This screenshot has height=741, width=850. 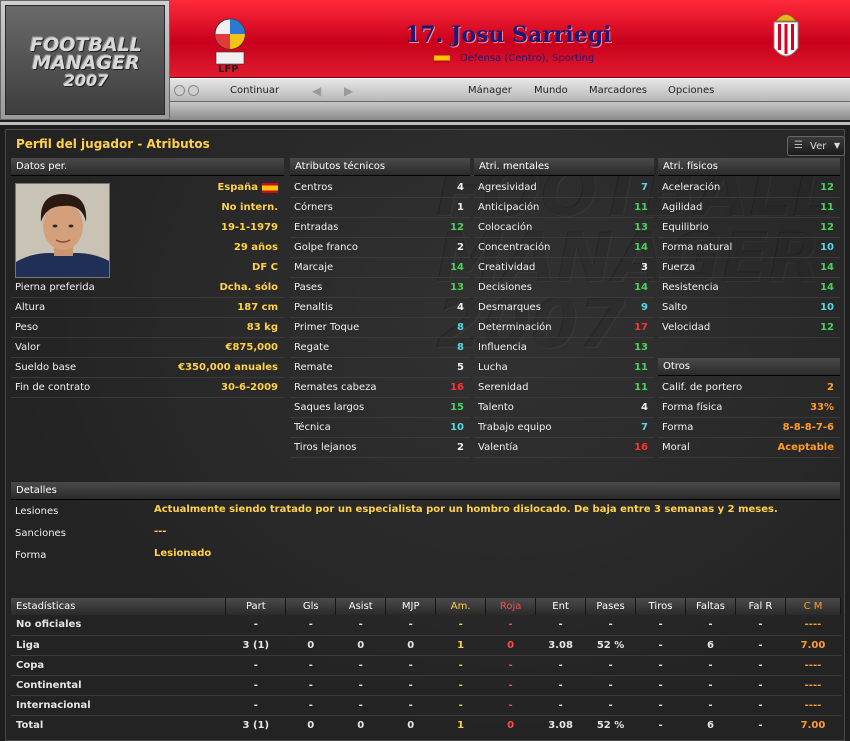 I want to click on mental-value: 13, so click(x=641, y=347).